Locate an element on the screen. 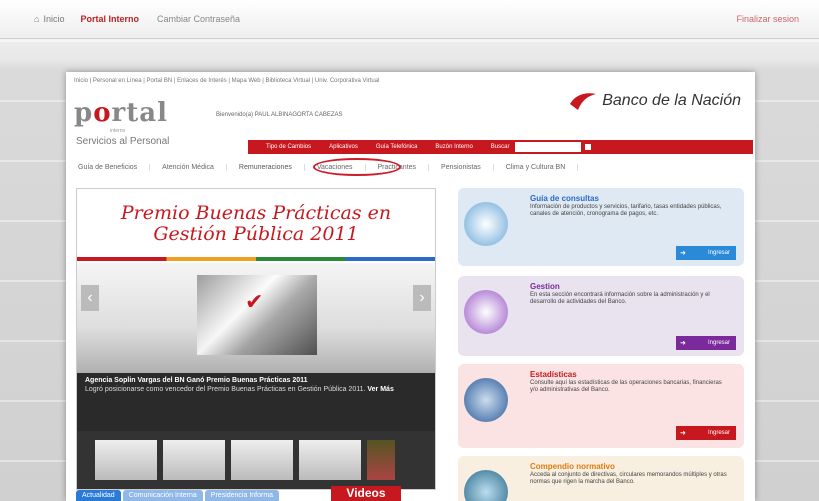 This screenshot has width=819, height=501. videos-button: Videos is located at coordinates (366, 493).